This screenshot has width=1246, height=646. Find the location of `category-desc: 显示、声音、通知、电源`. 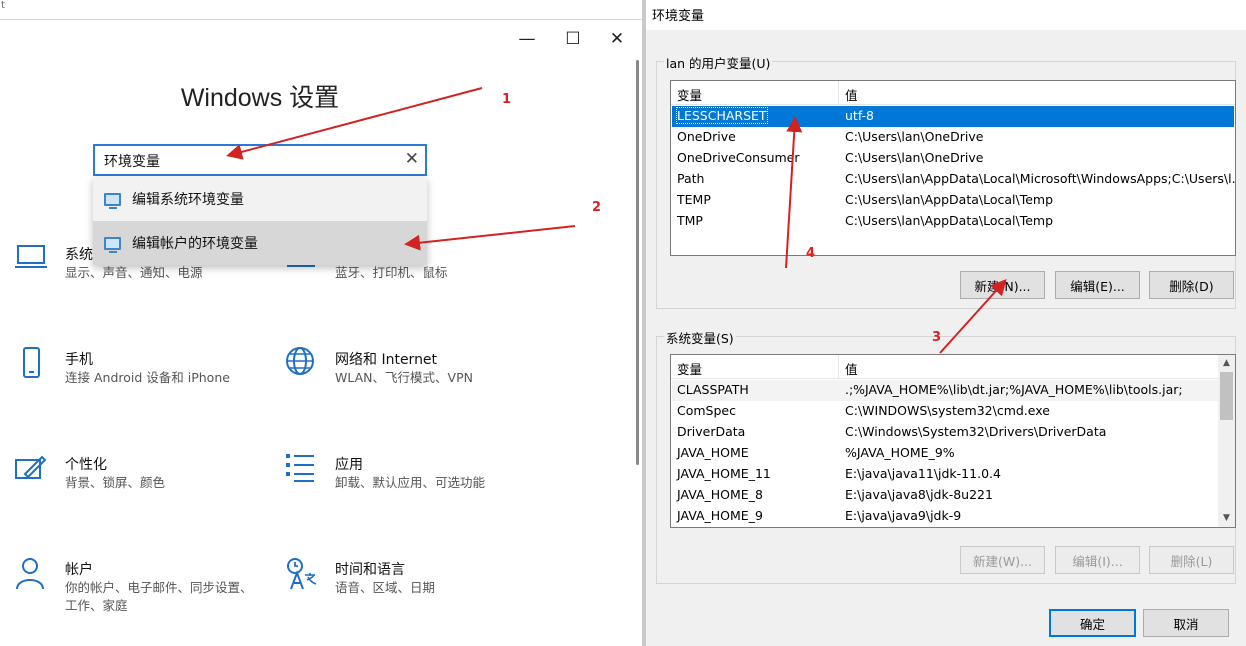

category-desc: 显示、声音、通知、电源 is located at coordinates (134, 272).